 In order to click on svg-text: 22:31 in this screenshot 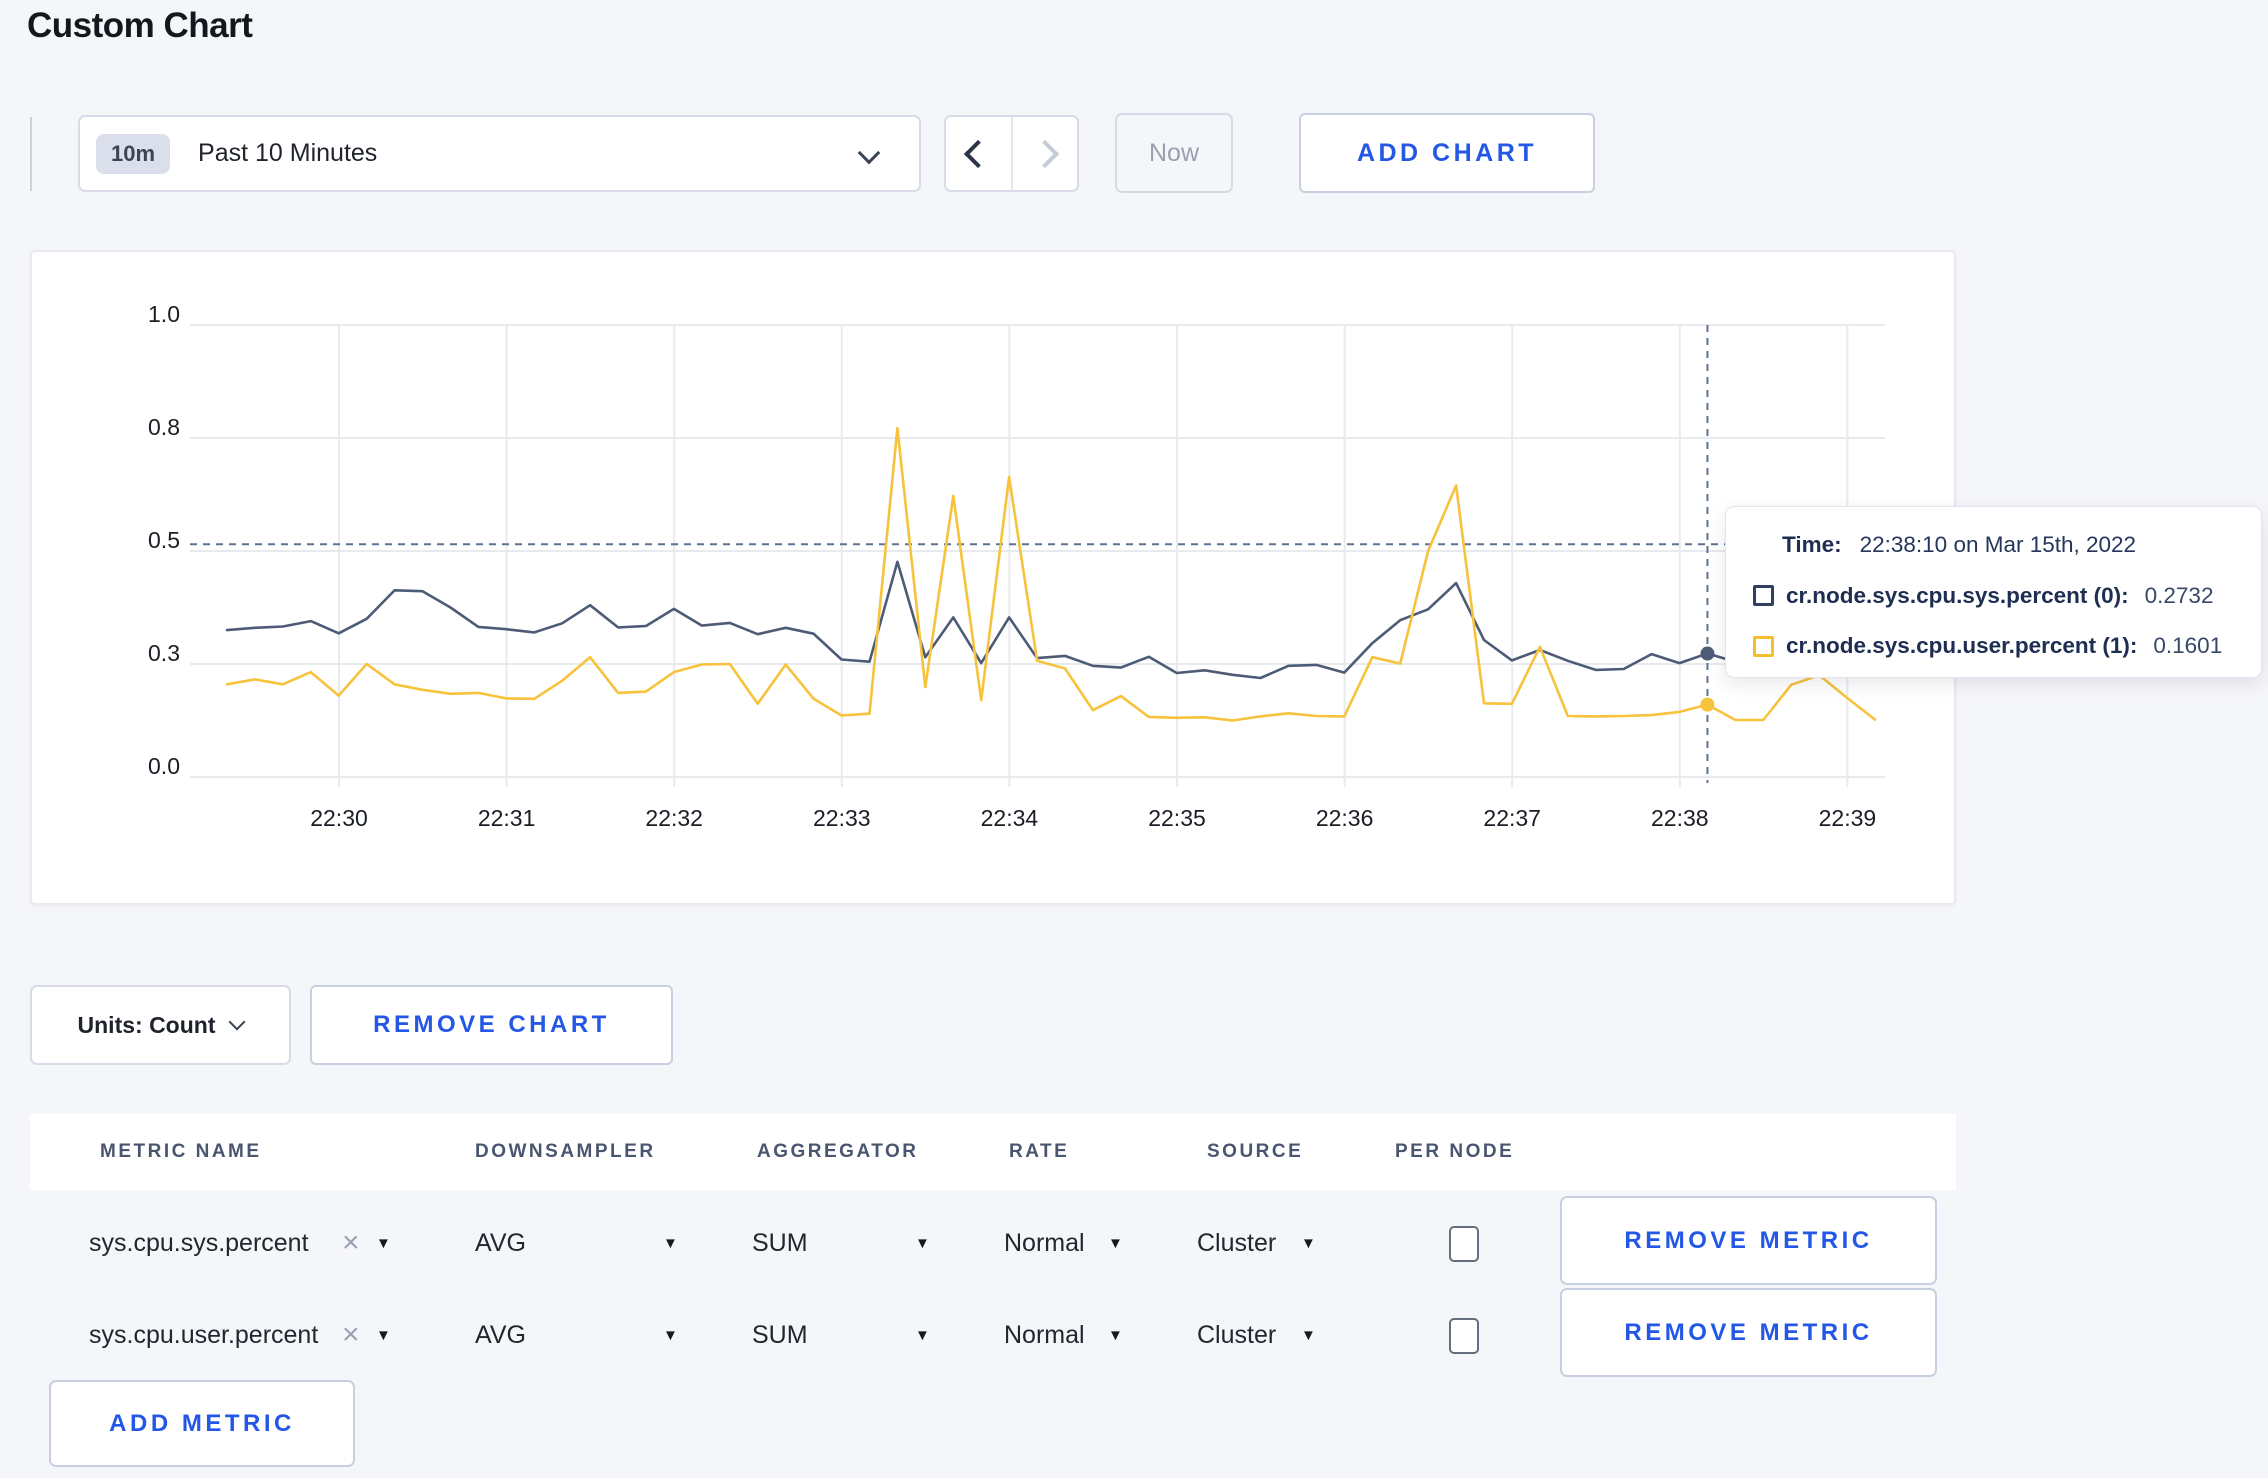, I will do `click(507, 818)`.